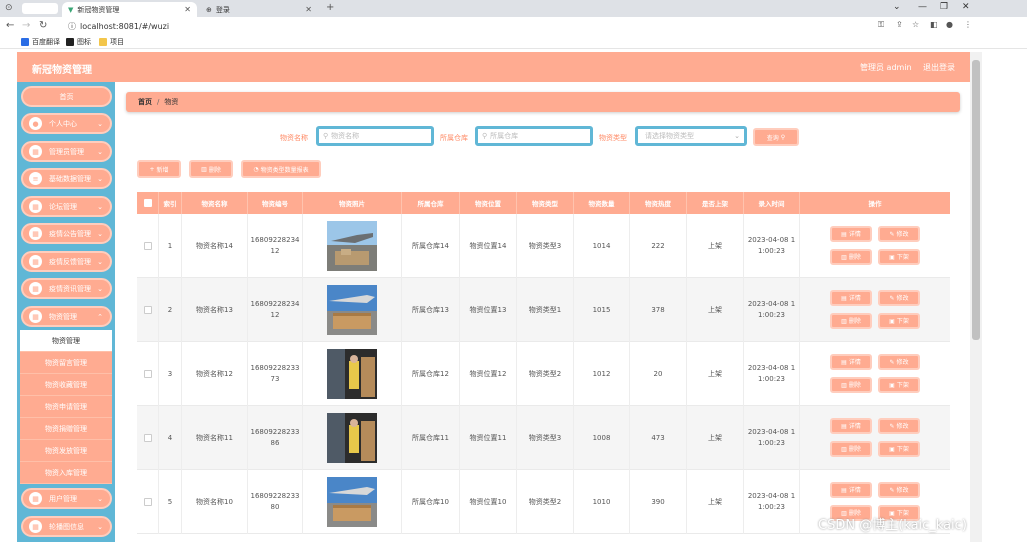 This screenshot has height=542, width=1027. Describe the element at coordinates (66, 407) in the screenshot. I see `sidebar-sub-applications: 物资申请管理` at that location.